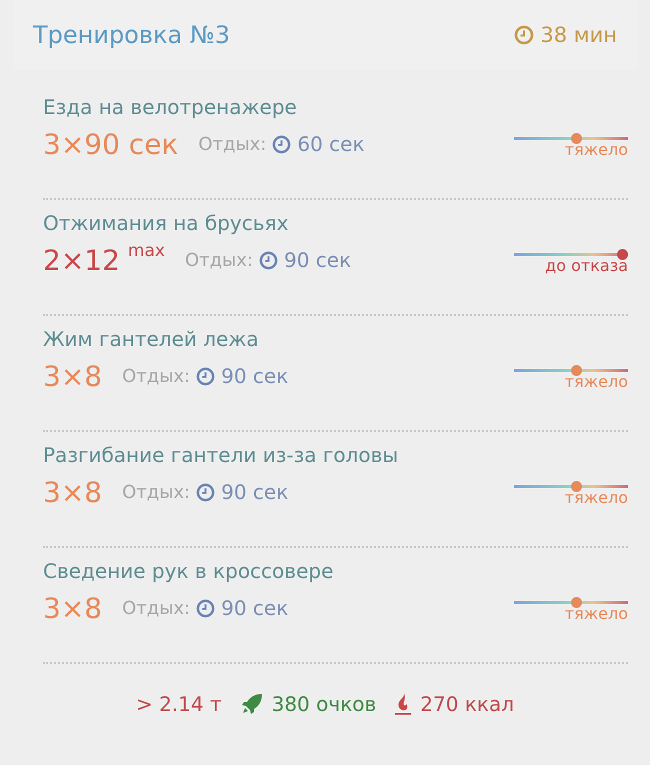  What do you see at coordinates (467, 704) in the screenshot?
I see `calories: 270 ккал` at bounding box center [467, 704].